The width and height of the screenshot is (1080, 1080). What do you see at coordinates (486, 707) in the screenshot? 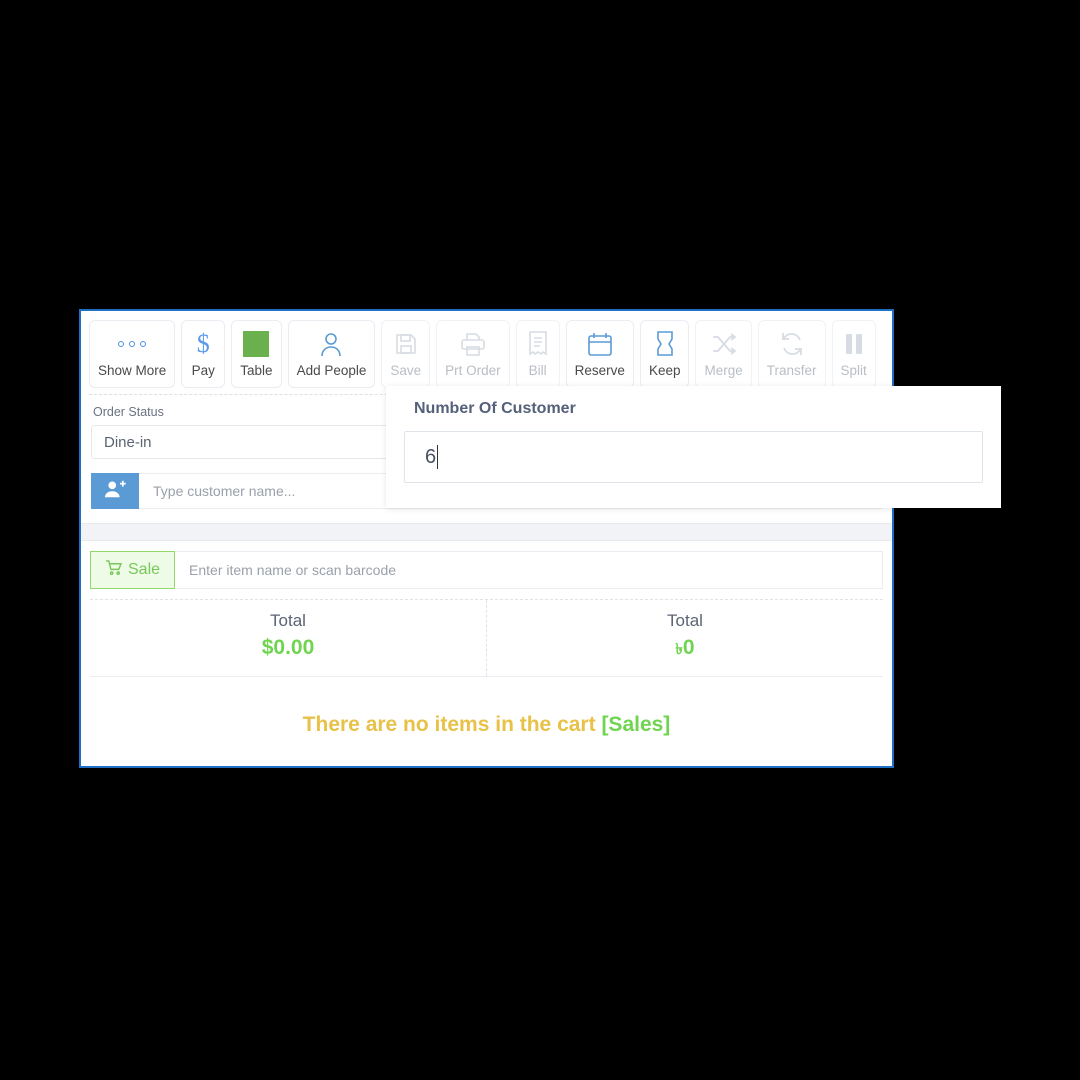
I see `empty-cart-message: There are no items in the cart [Sales]` at bounding box center [486, 707].